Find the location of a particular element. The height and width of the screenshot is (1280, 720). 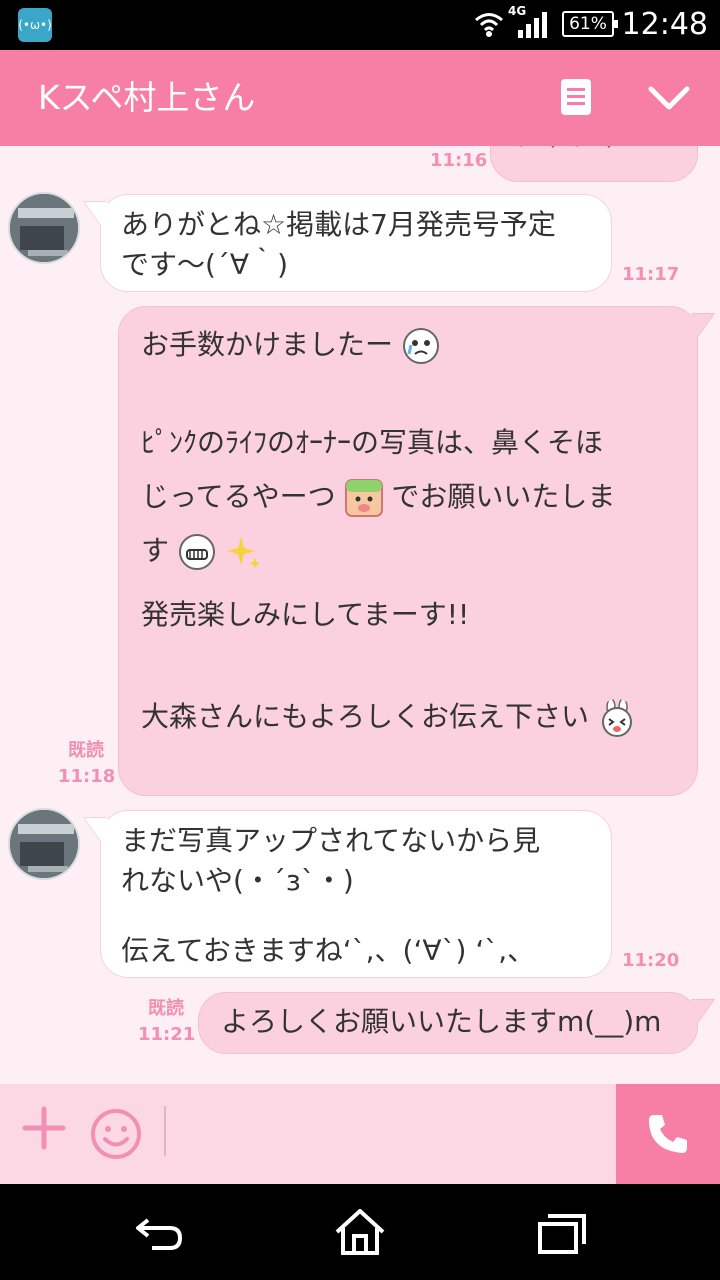

message-text: ありがとね☆掲載は7月発売号予定 is located at coordinates (338, 224).